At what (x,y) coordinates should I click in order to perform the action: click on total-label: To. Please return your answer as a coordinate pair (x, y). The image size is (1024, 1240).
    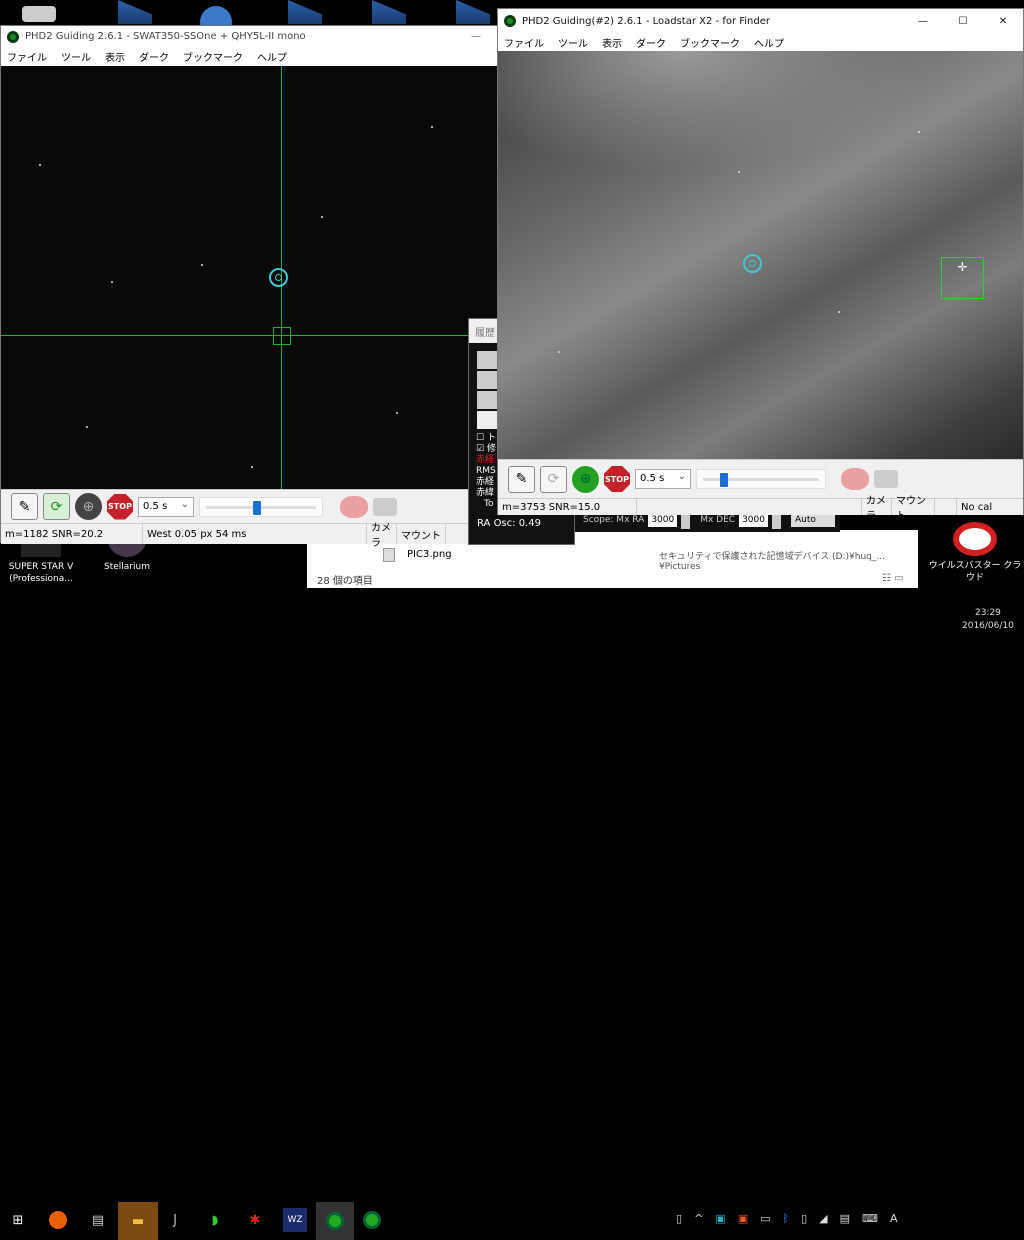
    Looking at the image, I should click on (489, 504).